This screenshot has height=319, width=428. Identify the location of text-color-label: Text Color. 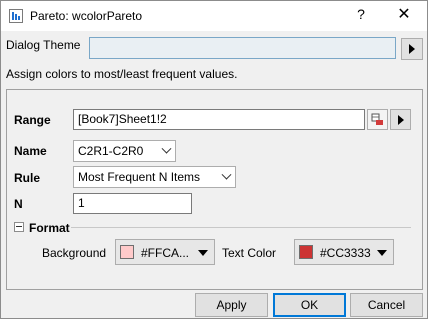
(249, 253).